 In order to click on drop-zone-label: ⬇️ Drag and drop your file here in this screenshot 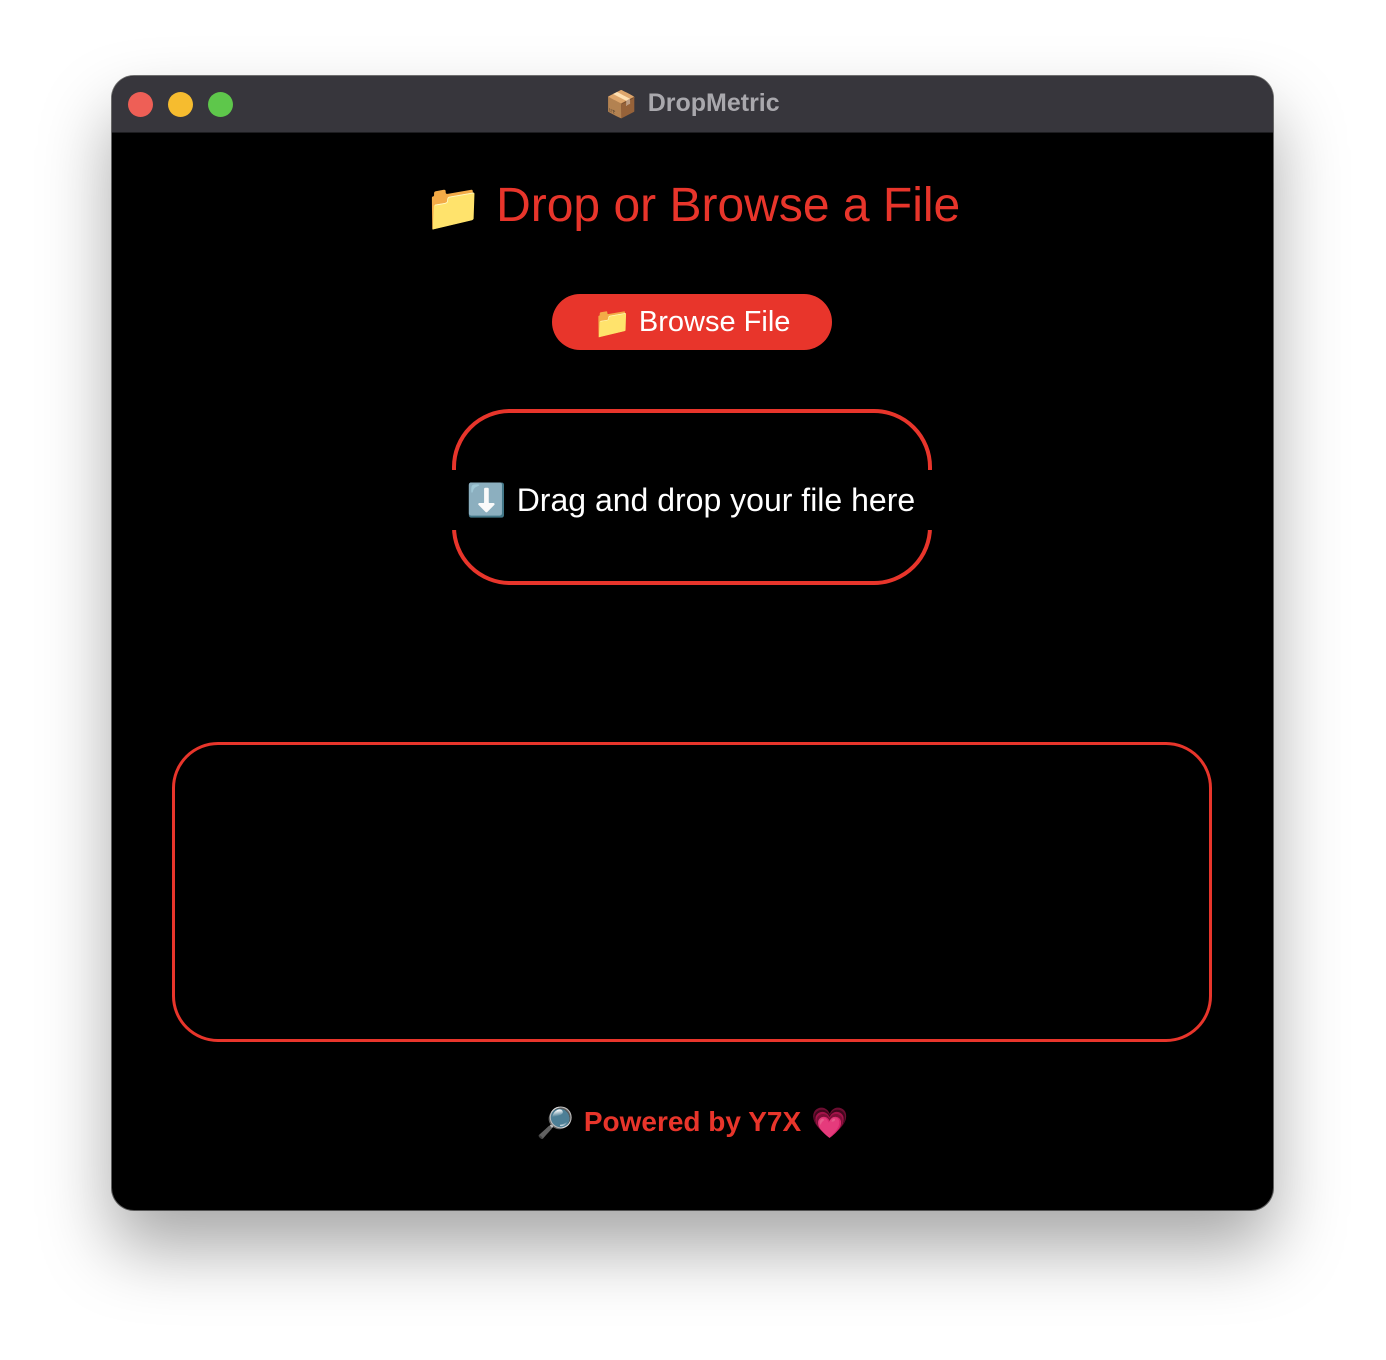, I will do `click(691, 500)`.